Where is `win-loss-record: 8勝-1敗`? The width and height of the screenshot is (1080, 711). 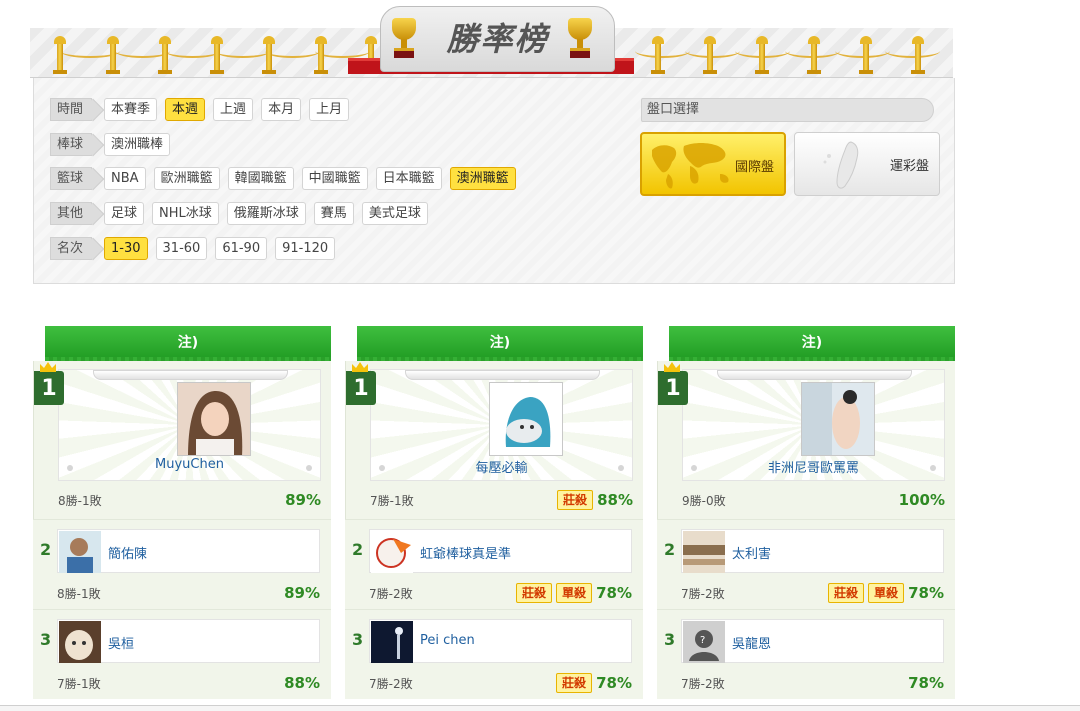
win-loss-record: 8勝-1敗 is located at coordinates (80, 501).